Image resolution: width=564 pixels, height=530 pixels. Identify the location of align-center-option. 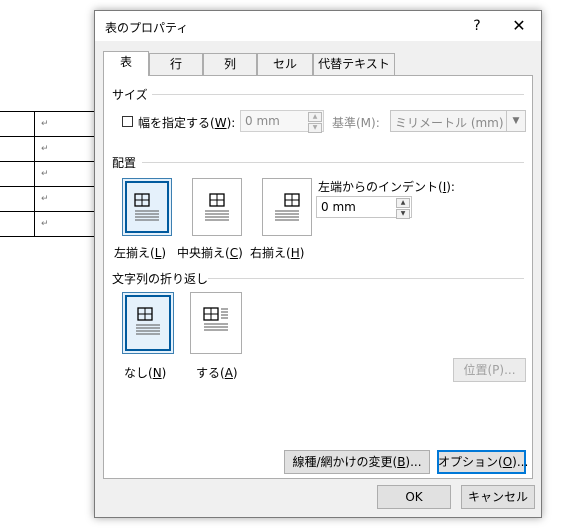
(217, 207).